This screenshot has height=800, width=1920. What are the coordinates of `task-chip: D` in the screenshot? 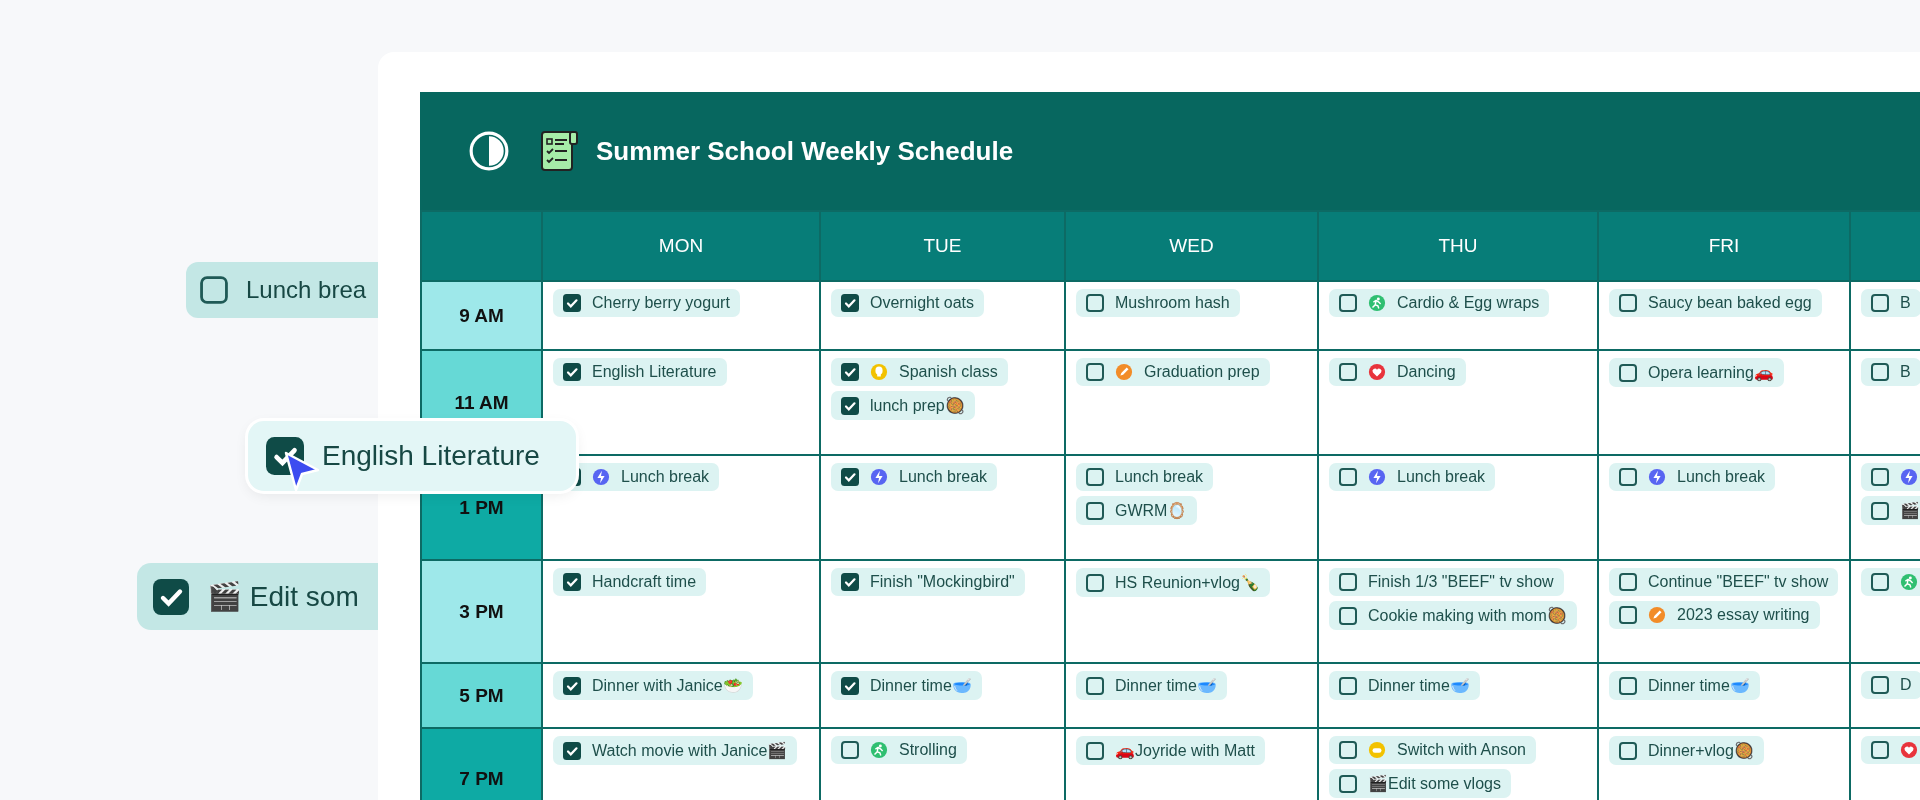 It's located at (1890, 685).